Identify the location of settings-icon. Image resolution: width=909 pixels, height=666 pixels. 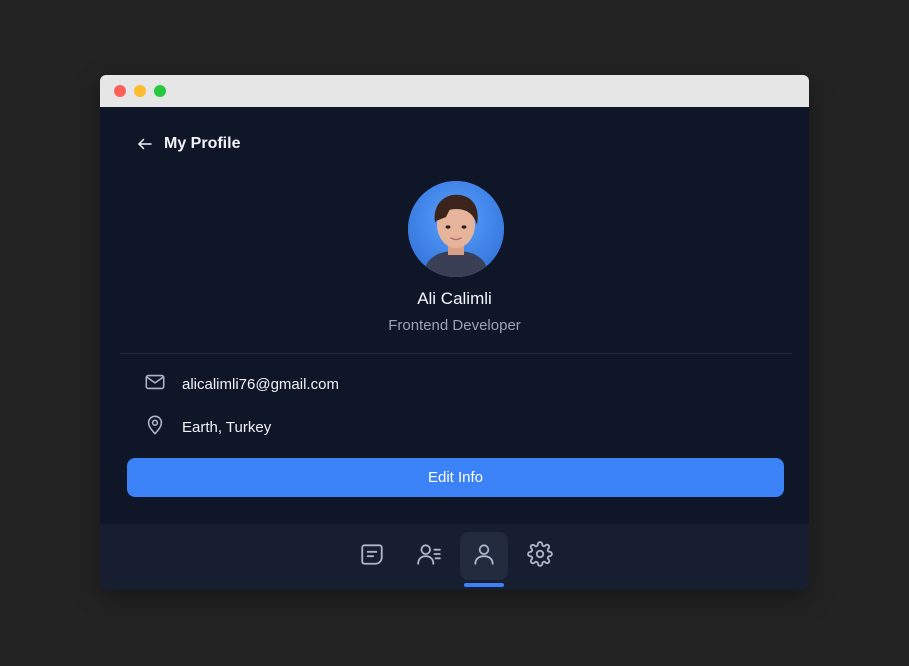
(540, 556).